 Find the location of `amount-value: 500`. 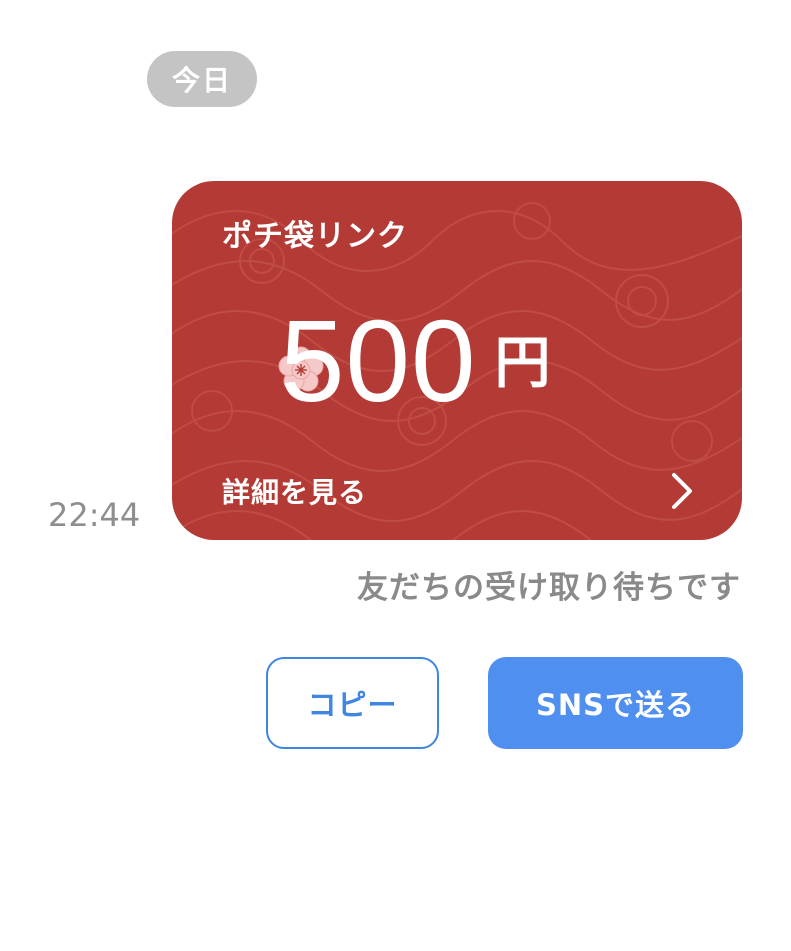

amount-value: 500 is located at coordinates (378, 361).